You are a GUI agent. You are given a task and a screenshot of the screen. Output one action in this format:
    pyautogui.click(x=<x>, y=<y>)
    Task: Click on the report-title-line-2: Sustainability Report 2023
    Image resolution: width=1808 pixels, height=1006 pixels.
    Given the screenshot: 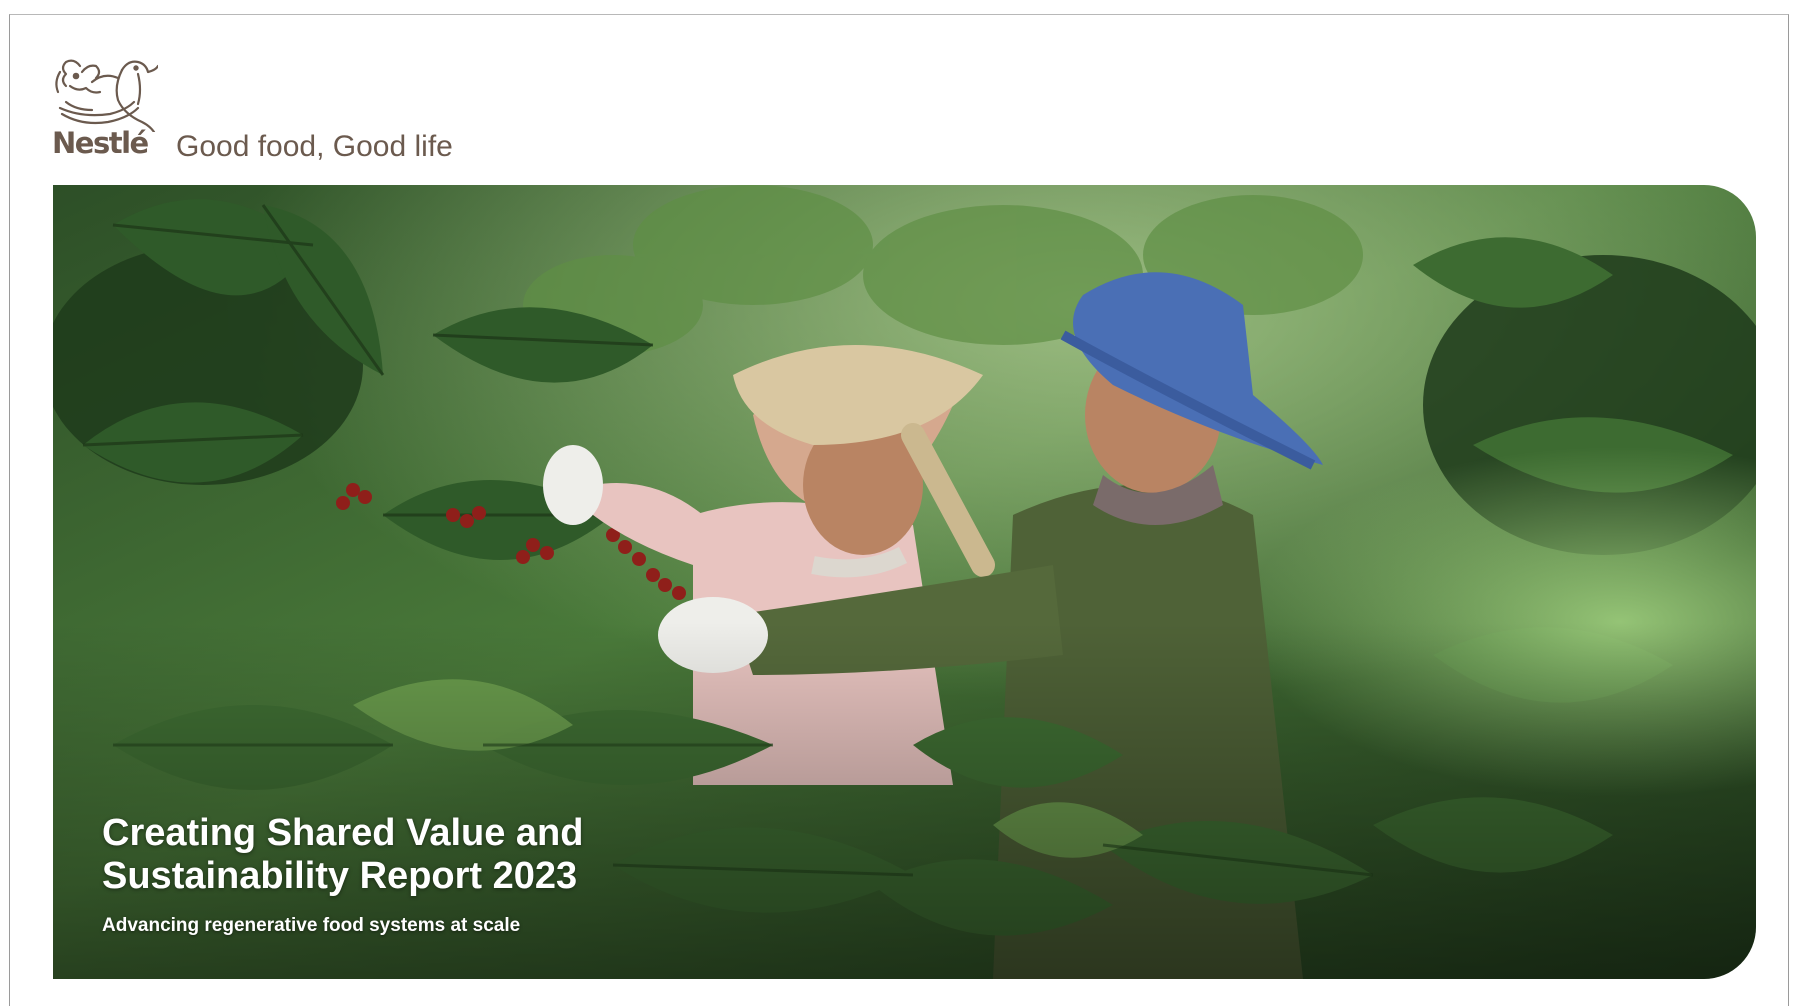 What is the action you would take?
    pyautogui.click(x=340, y=876)
    